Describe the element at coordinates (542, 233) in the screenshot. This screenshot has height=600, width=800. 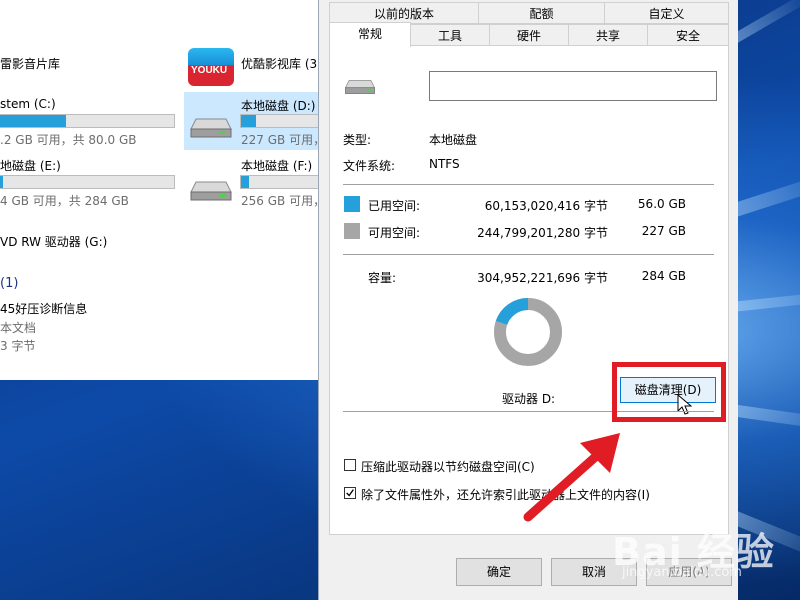
I see `free-space-bytes: 244,799,201,280 字节` at that location.